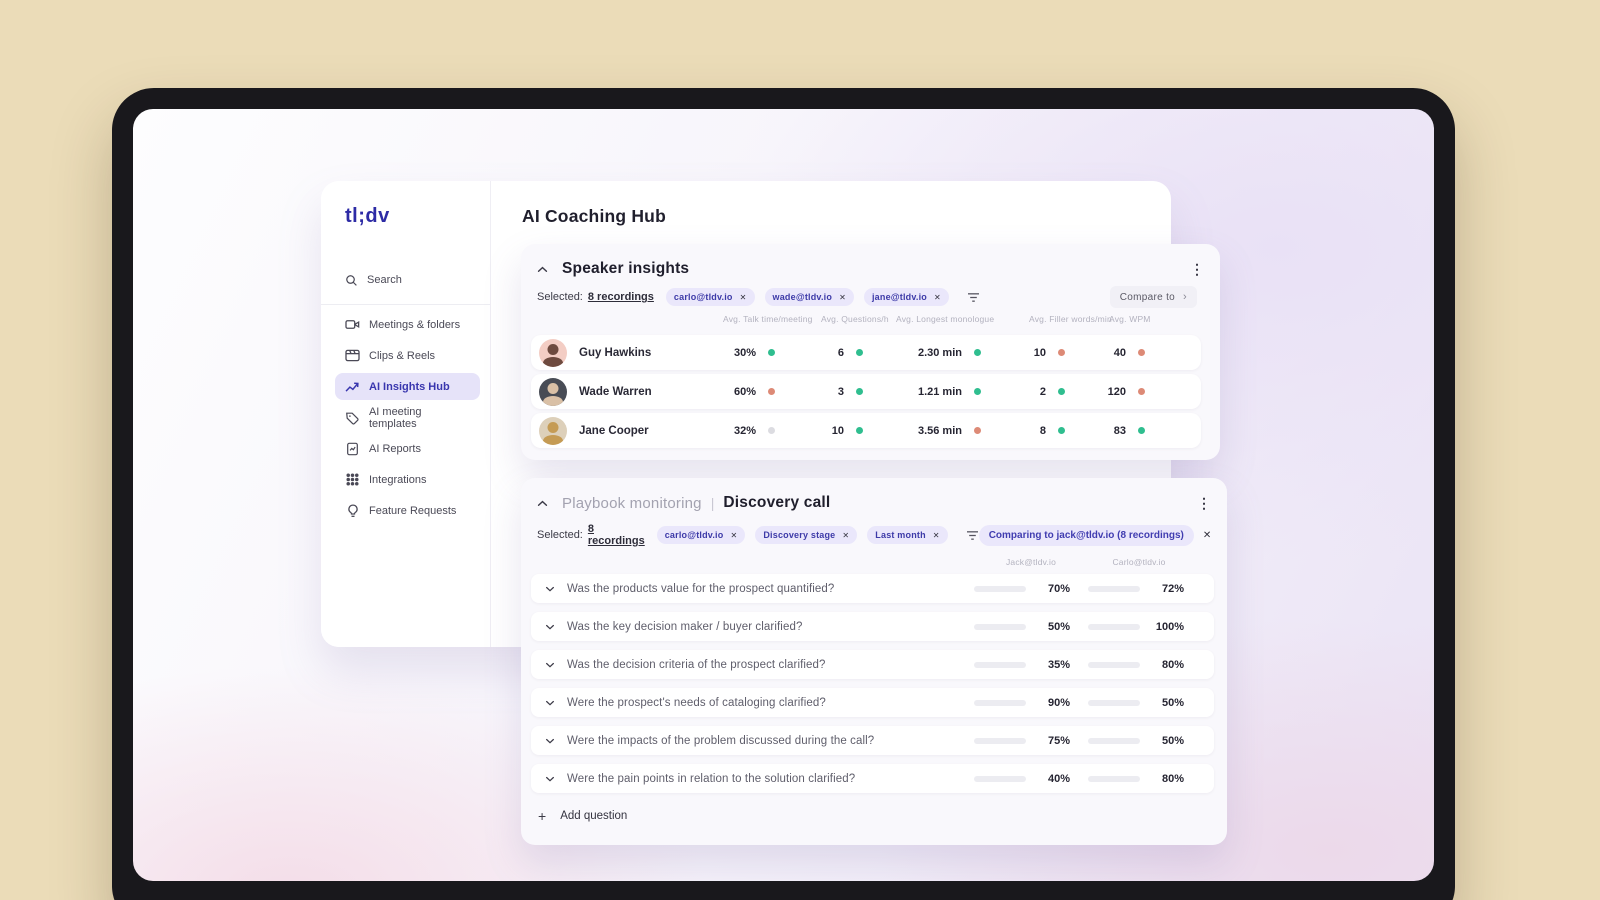  Describe the element at coordinates (900, 535) in the screenshot. I see `chip-label: Last month` at that location.